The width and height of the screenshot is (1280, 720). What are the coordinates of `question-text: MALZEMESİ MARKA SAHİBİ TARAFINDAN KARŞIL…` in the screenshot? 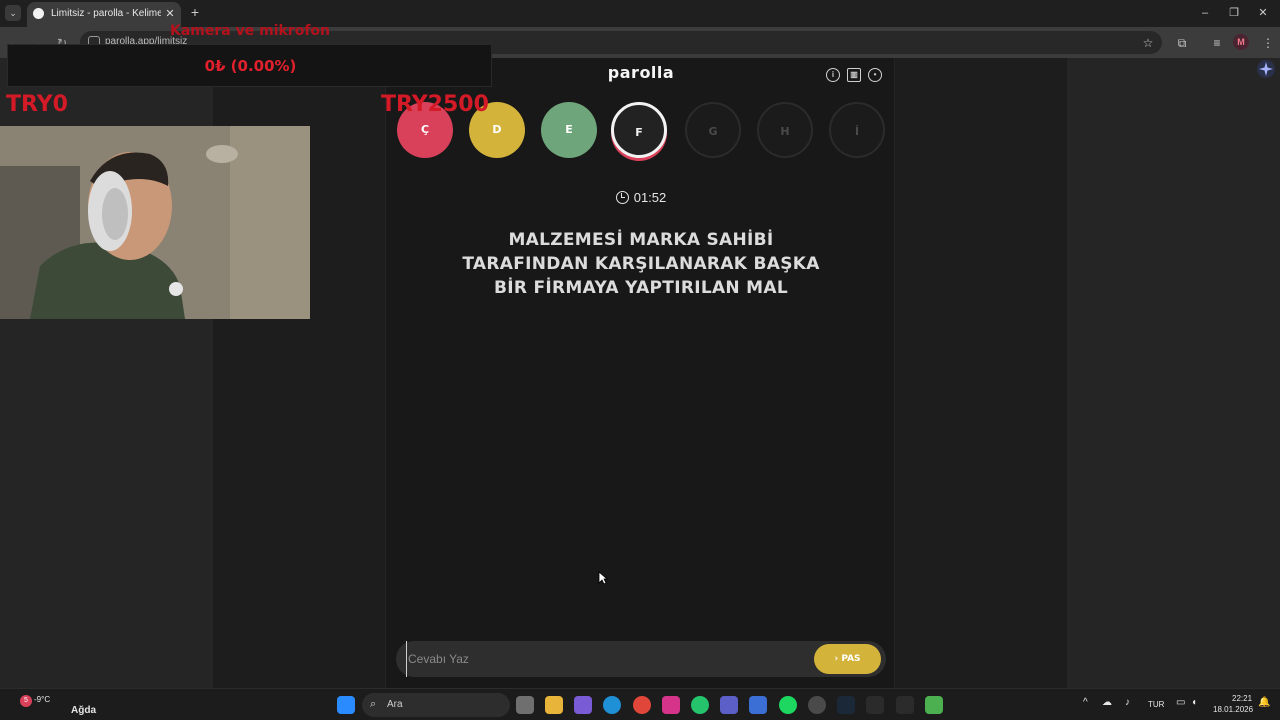 It's located at (641, 264).